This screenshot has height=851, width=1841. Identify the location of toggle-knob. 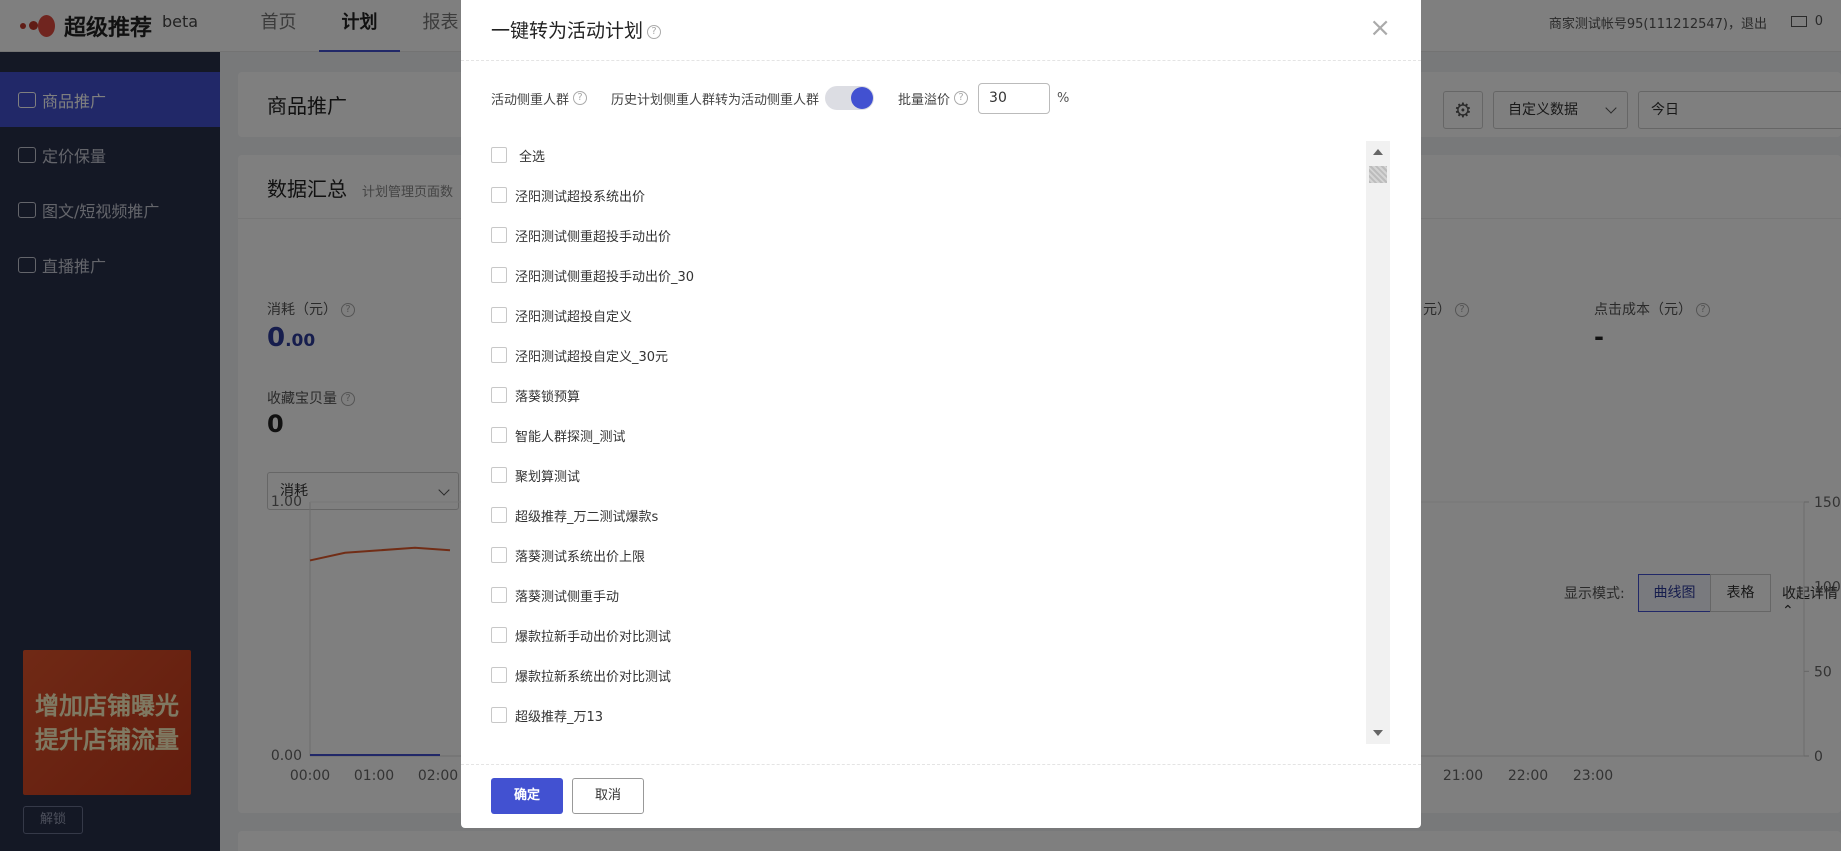
(862, 98).